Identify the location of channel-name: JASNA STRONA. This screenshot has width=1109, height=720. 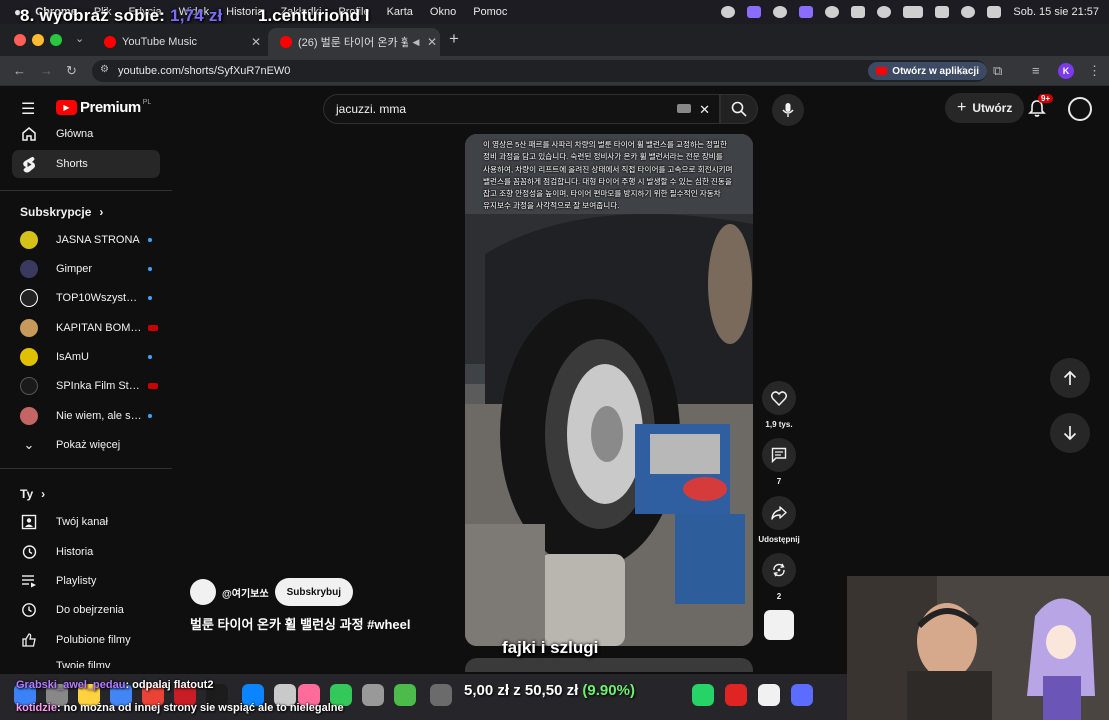
(98, 240).